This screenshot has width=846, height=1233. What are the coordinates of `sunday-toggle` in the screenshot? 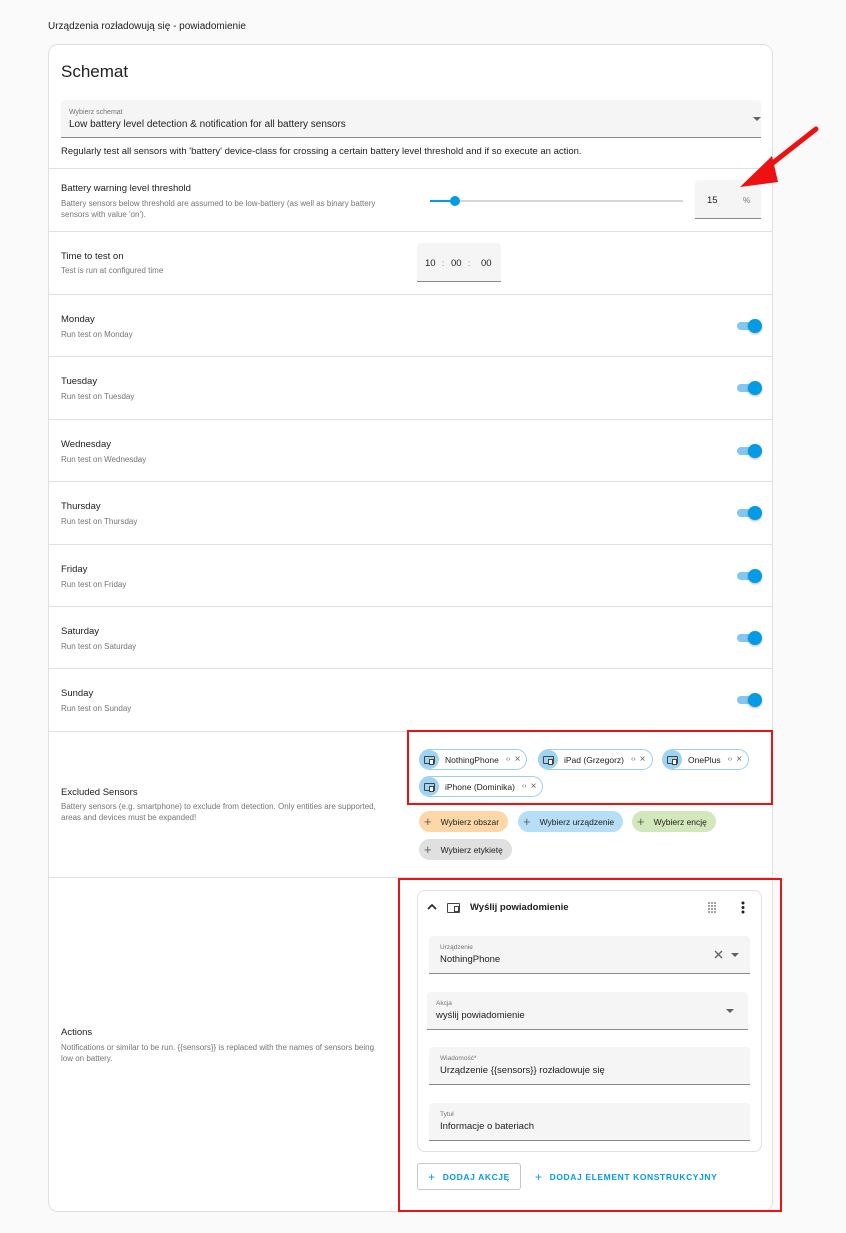 It's located at (749, 700).